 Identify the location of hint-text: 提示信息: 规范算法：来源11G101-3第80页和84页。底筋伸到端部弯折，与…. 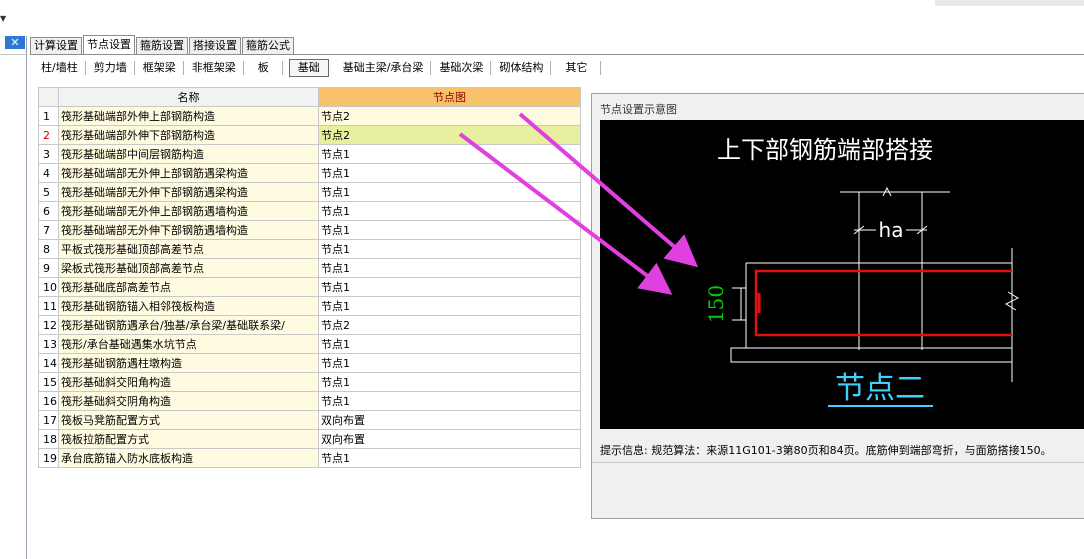
(826, 450).